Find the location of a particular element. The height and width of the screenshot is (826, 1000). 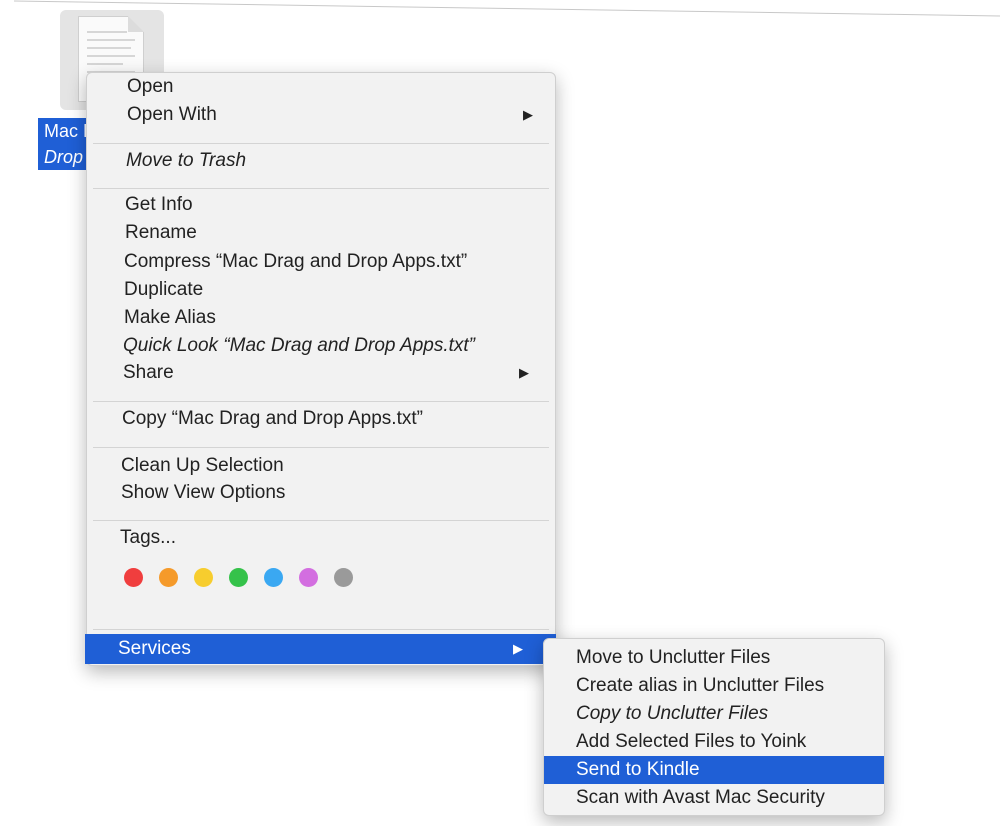

services-item-create-alias-in-unclutter-files: Create alias in Unclutter Files is located at coordinates (714, 686).